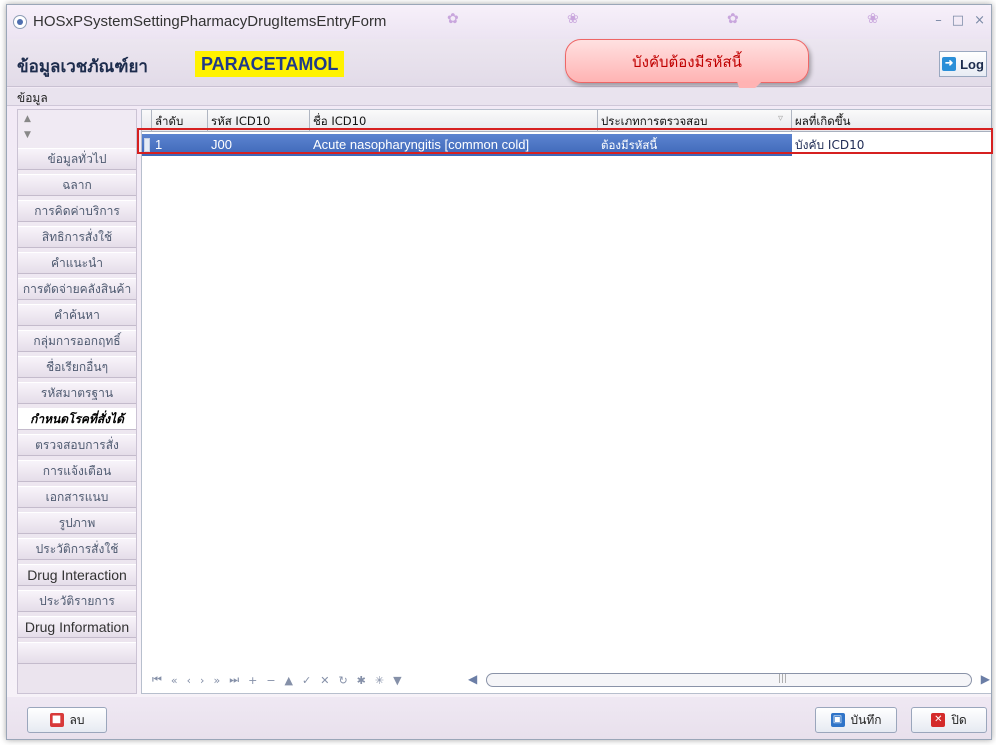  What do you see at coordinates (77, 601) in the screenshot?
I see `sidebar-item-item-history: ประวัติรายการ` at bounding box center [77, 601].